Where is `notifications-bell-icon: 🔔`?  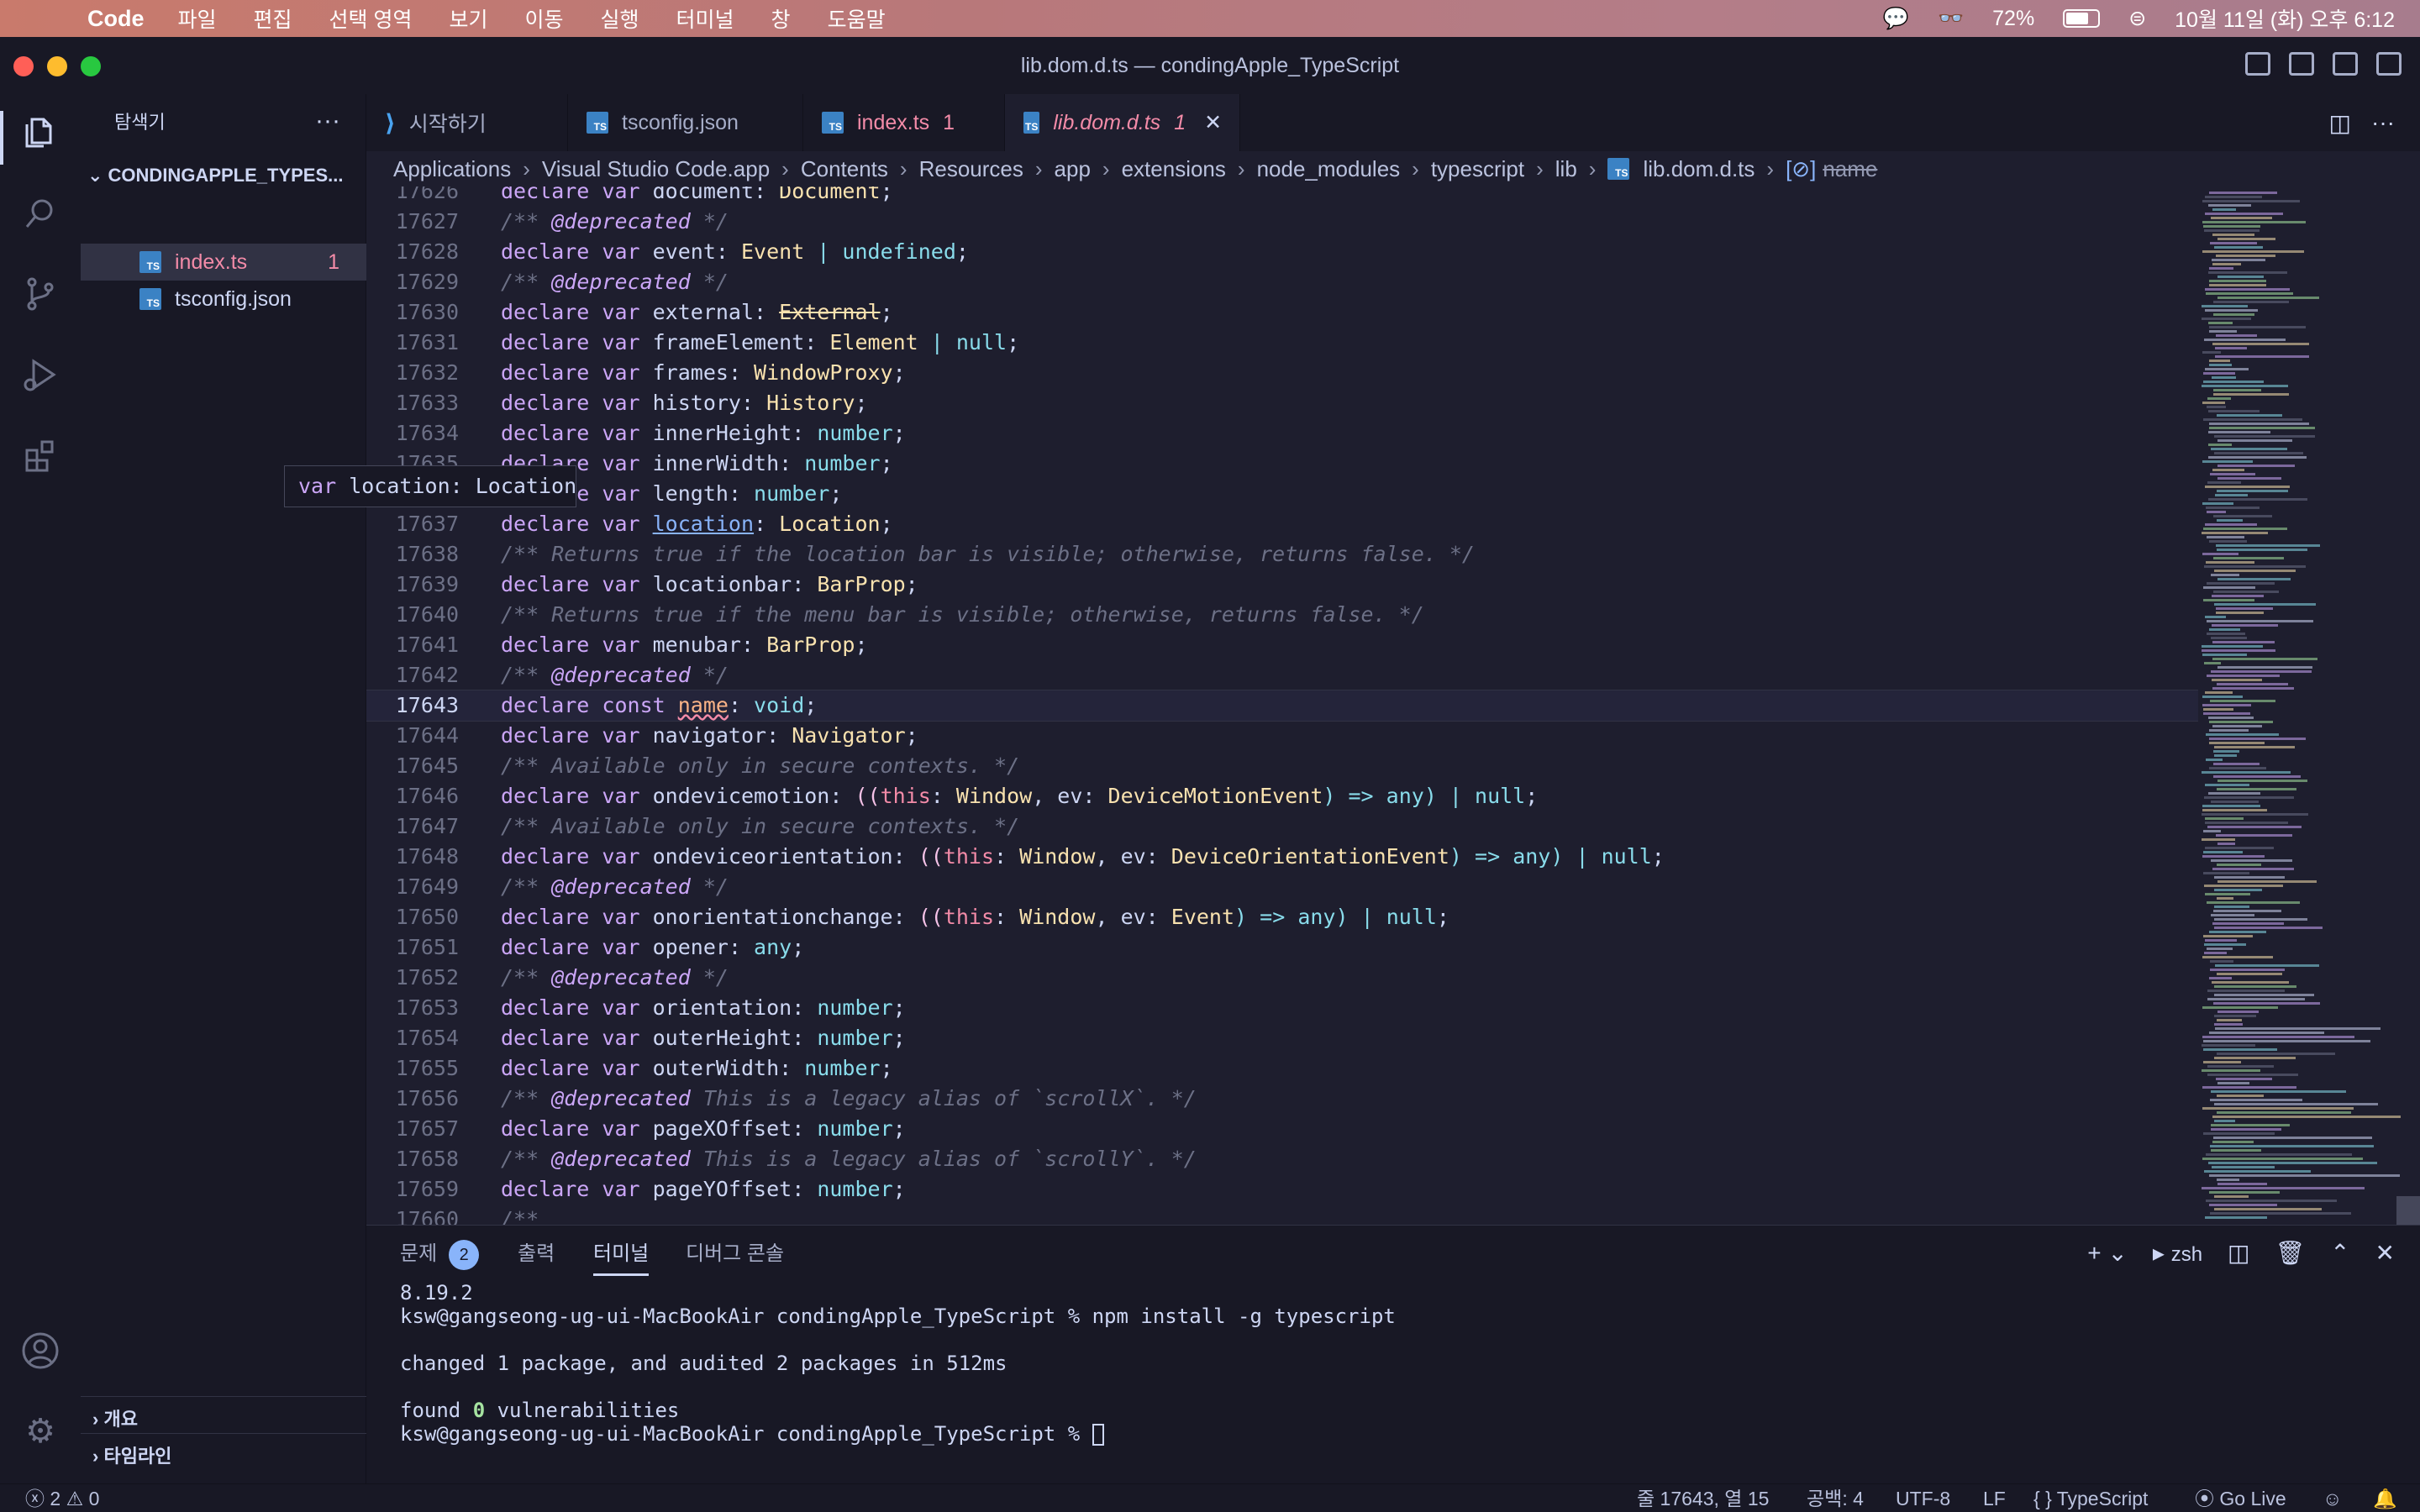 notifications-bell-icon: 🔔 is located at coordinates (2385, 1498).